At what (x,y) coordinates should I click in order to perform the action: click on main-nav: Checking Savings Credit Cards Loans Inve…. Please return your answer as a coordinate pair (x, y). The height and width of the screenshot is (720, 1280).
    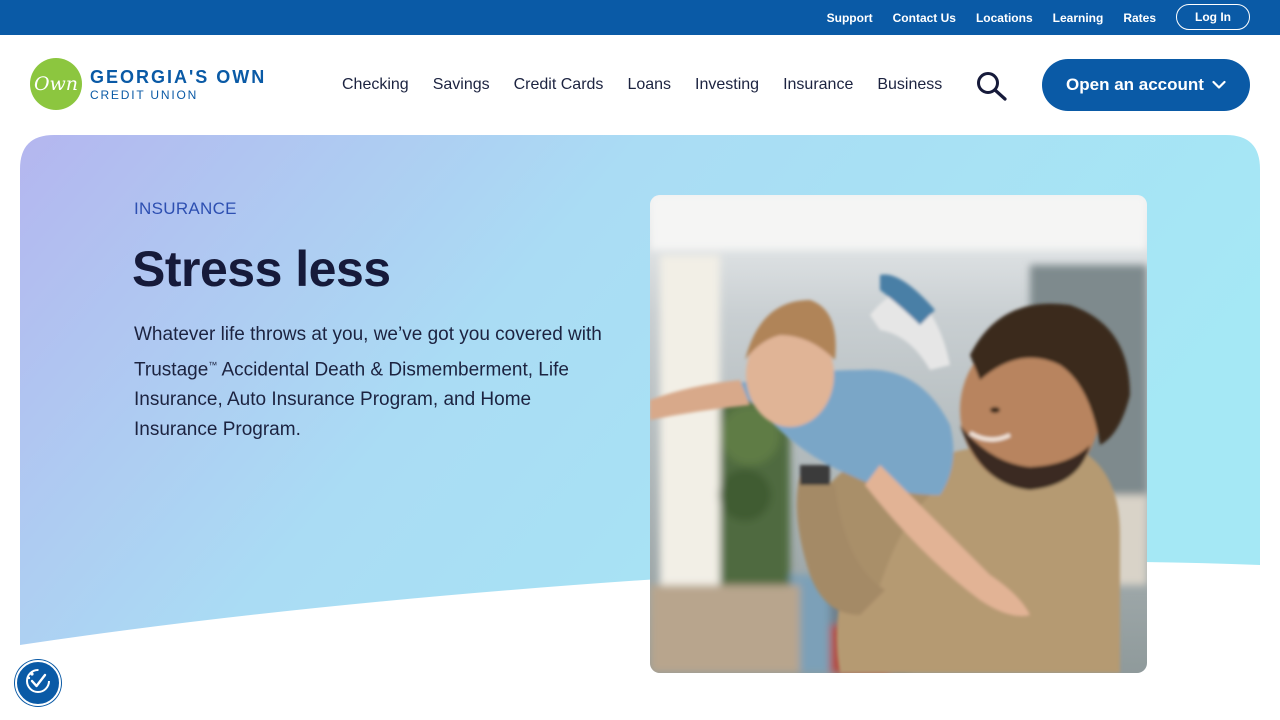
    Looking at the image, I should click on (654, 85).